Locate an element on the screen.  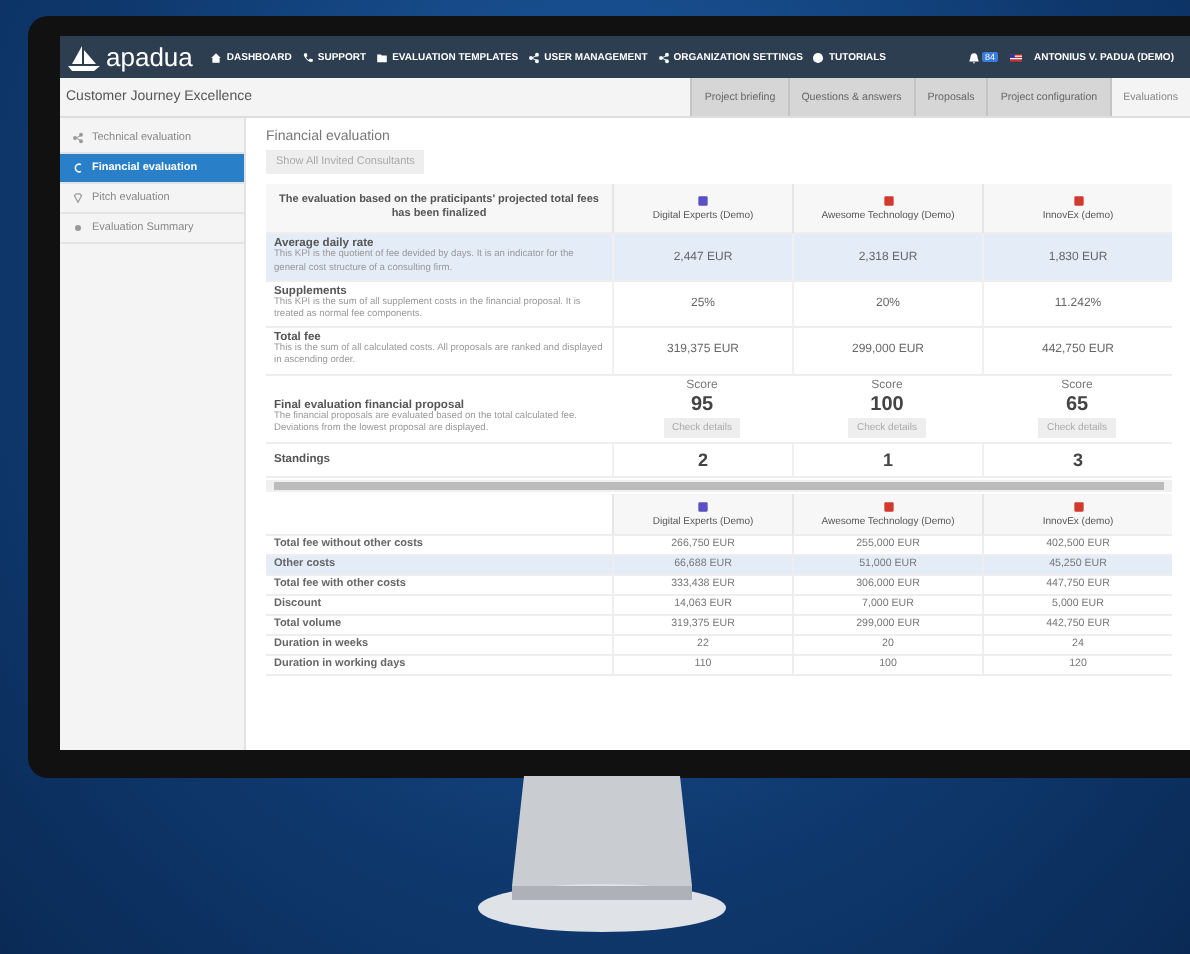
standing-rank: 1 is located at coordinates (887, 459).